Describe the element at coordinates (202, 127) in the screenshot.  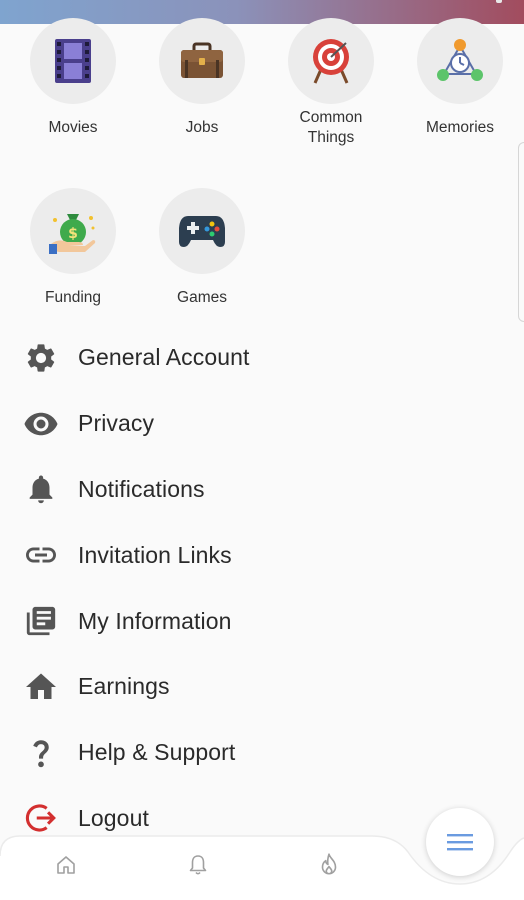
I see `category-label: Jobs` at that location.